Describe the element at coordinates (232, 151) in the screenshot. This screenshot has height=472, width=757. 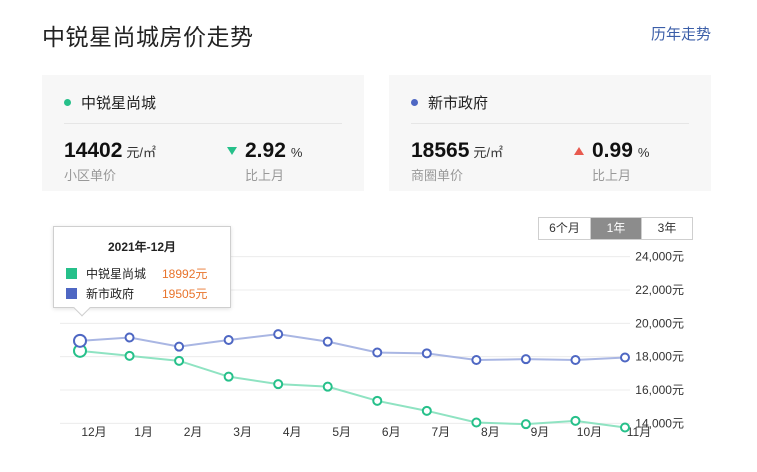
I see `arrow-down-icon` at that location.